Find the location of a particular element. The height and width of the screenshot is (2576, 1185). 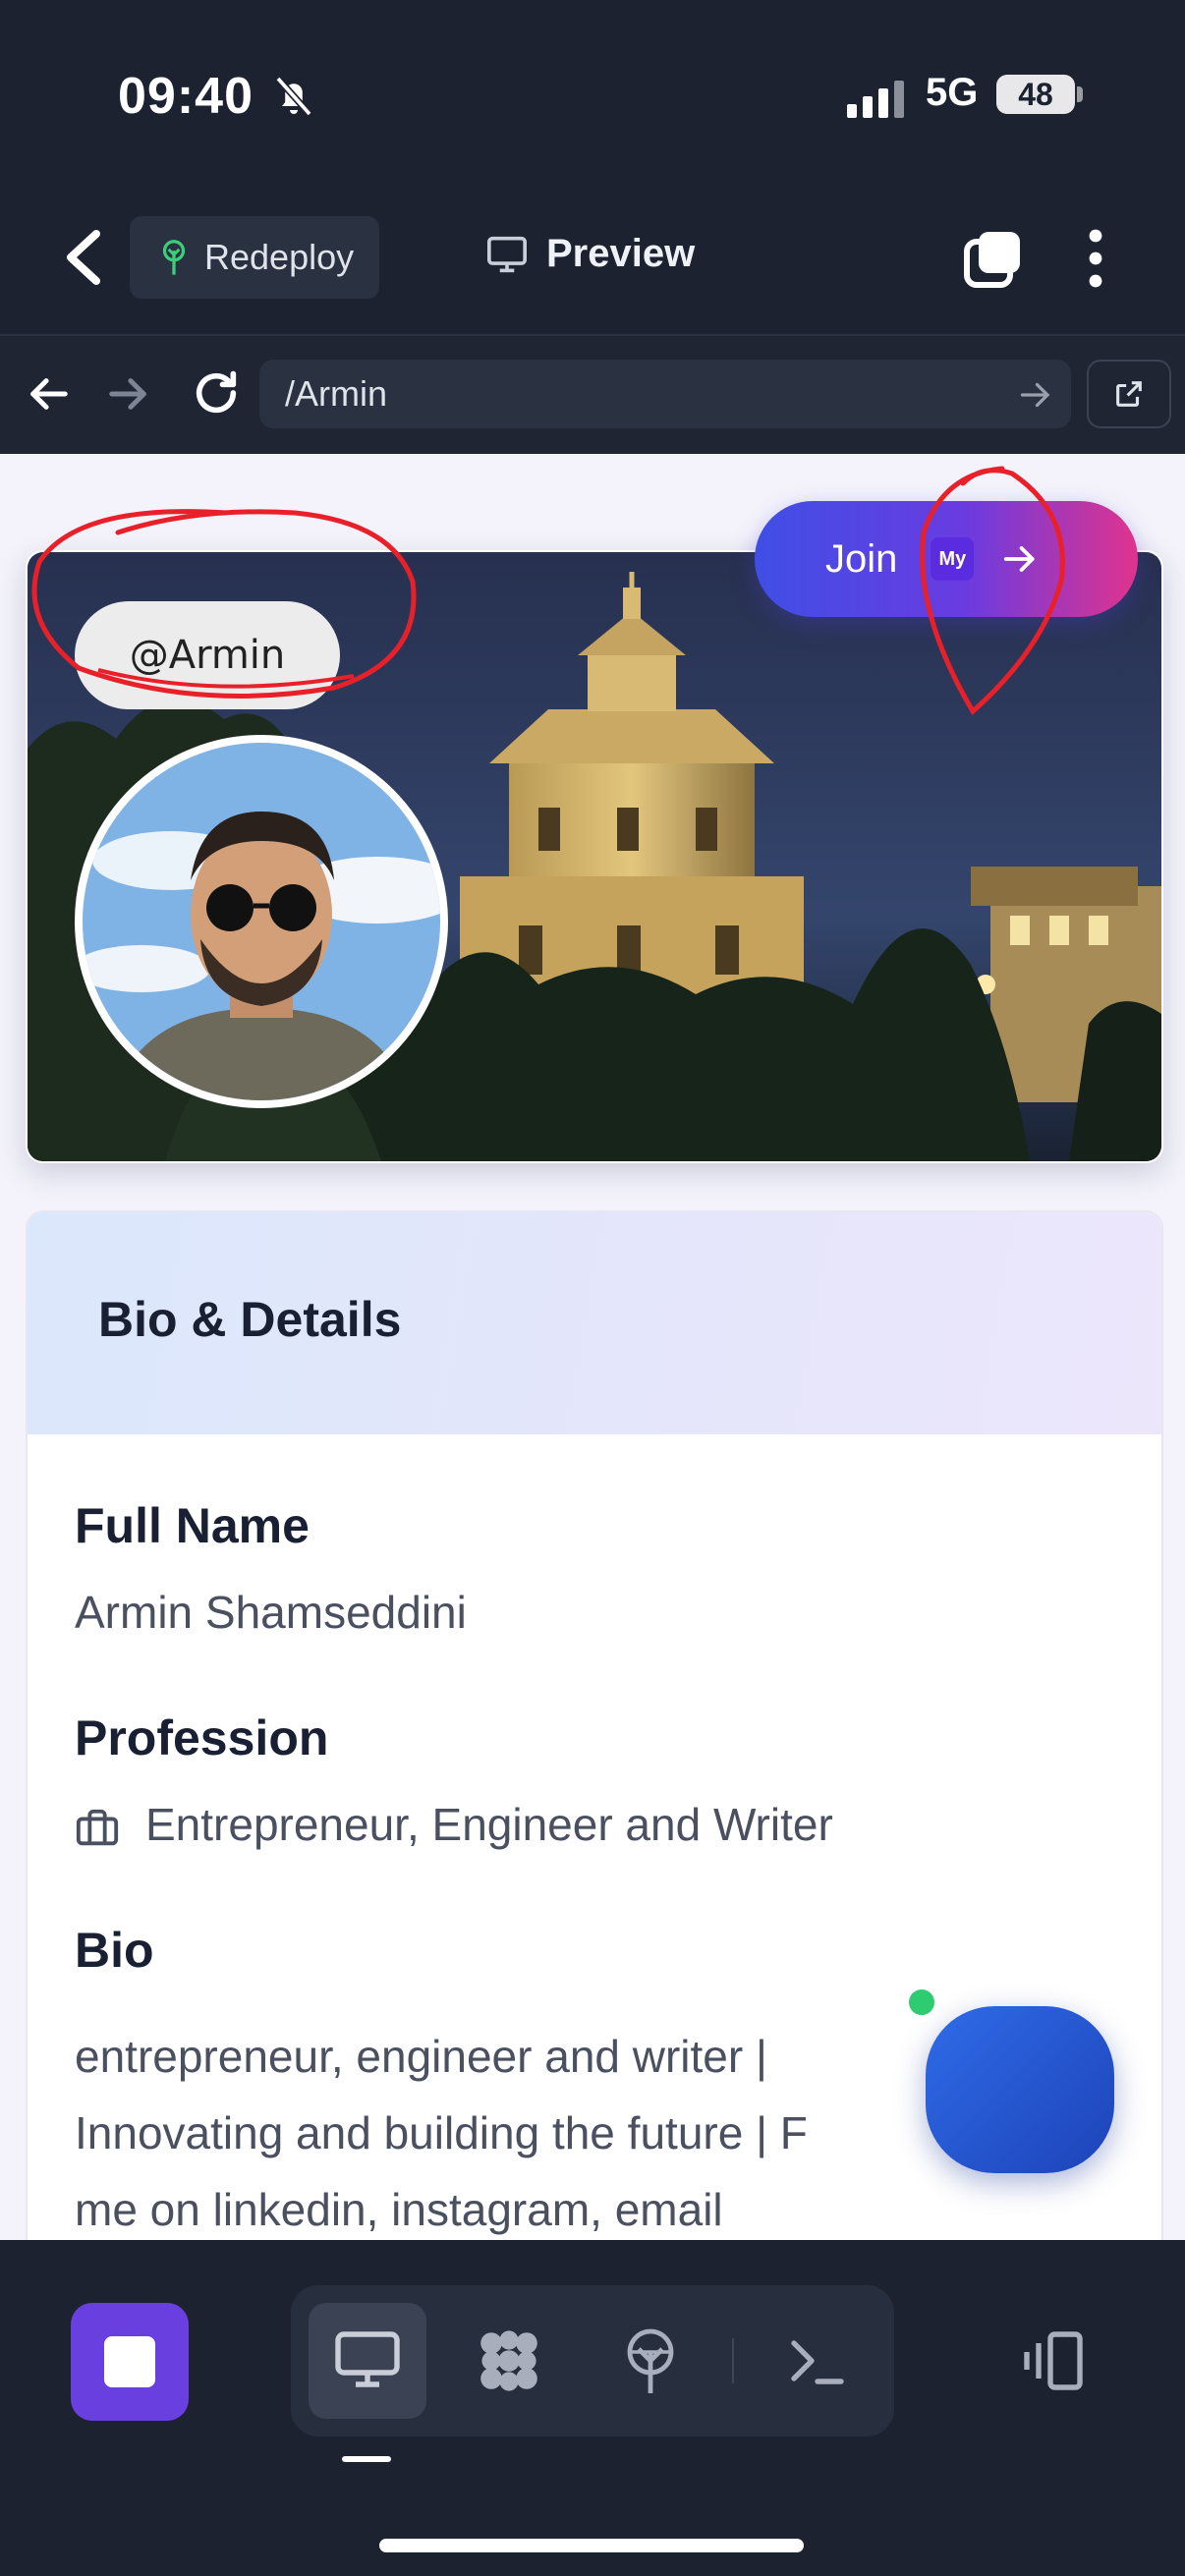

preview-label: Preview is located at coordinates (621, 253).